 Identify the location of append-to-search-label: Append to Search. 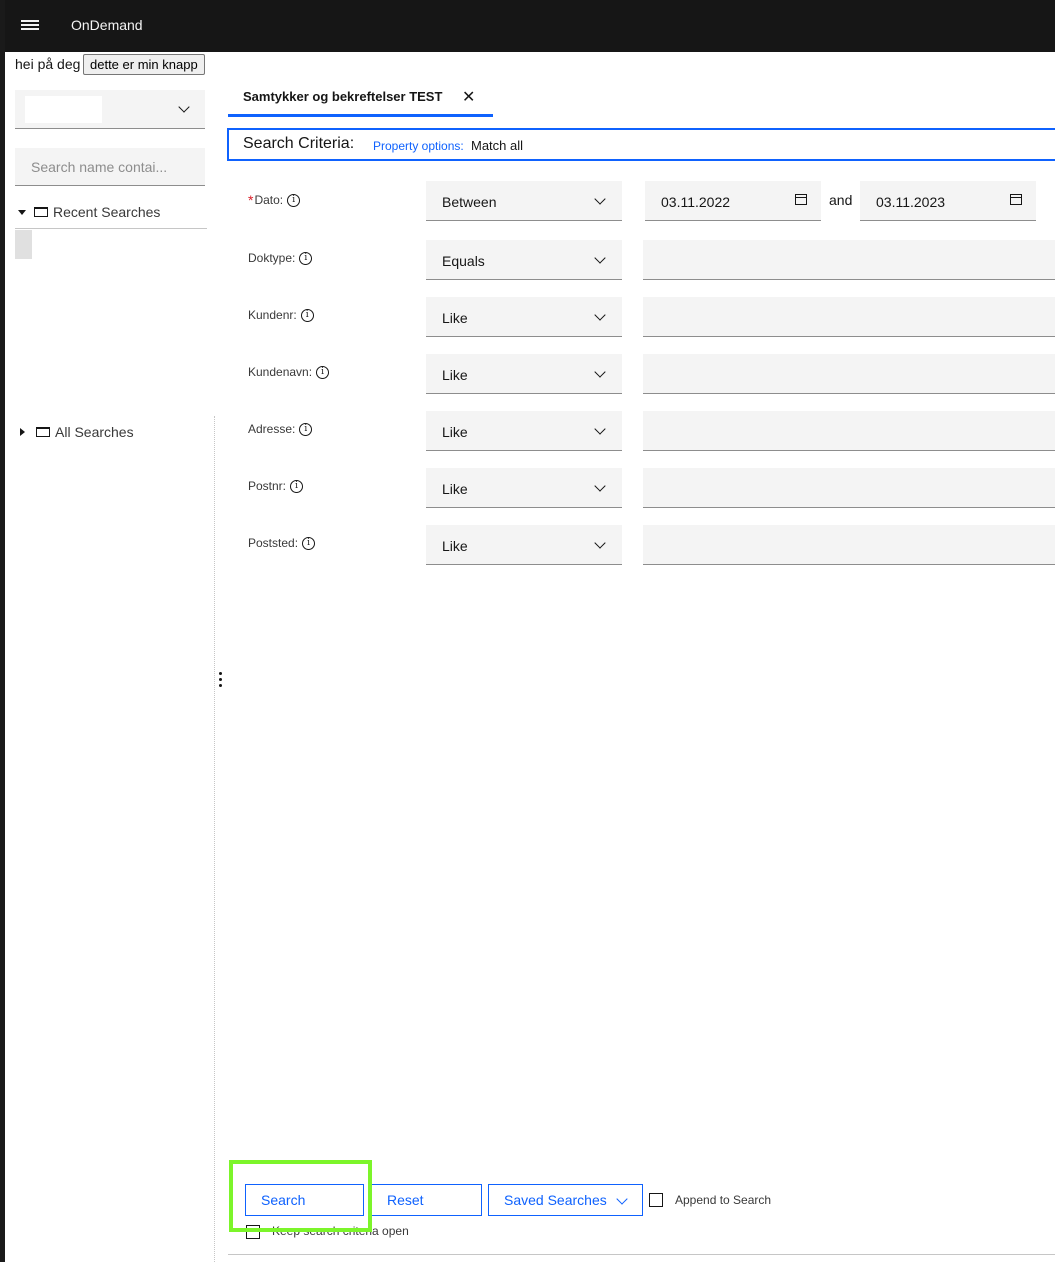
(723, 1200).